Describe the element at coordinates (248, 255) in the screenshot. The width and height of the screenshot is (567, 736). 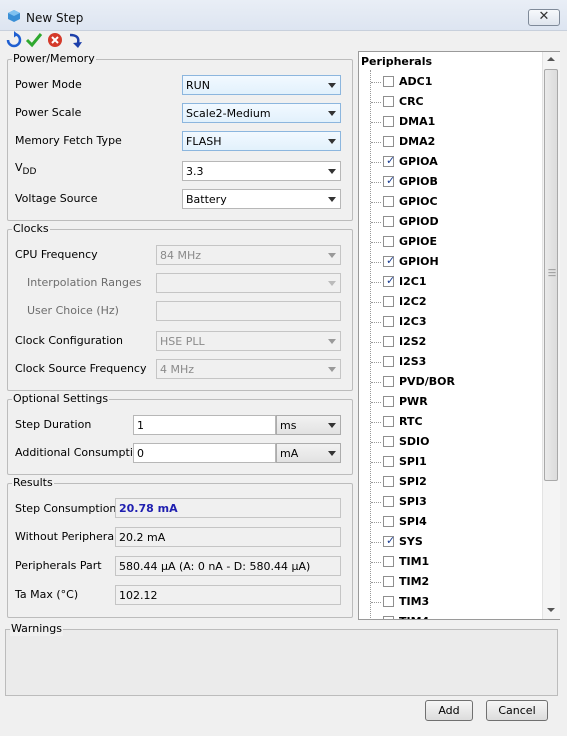
I see `cpu-frequency-select: 84 MHz` at that location.